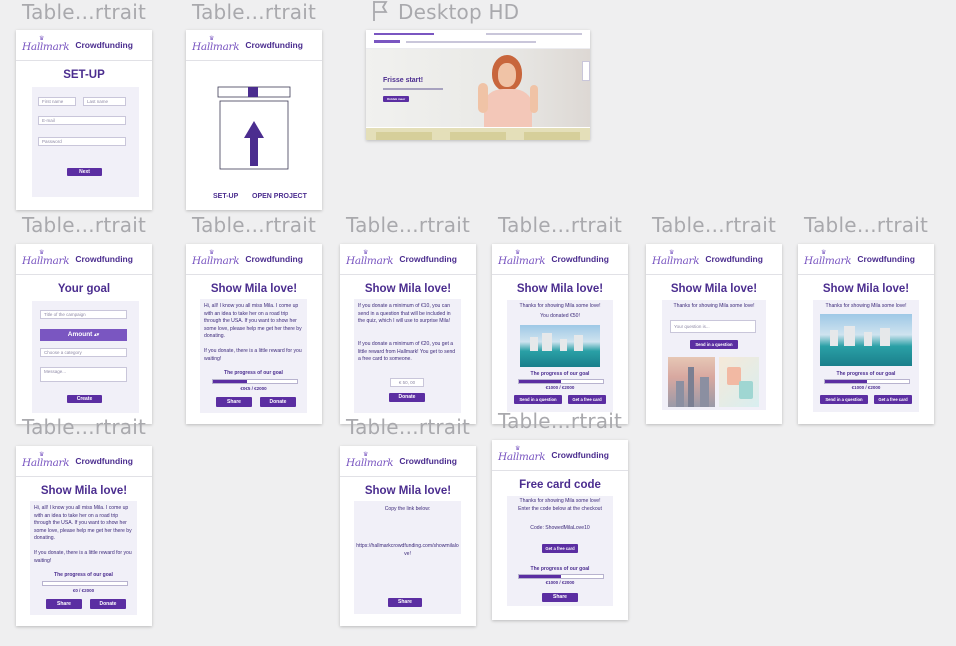 This screenshot has height=646, width=956. What do you see at coordinates (560, 509) in the screenshot?
I see `checkout-instruction: Enter the code below at the checkout` at bounding box center [560, 509].